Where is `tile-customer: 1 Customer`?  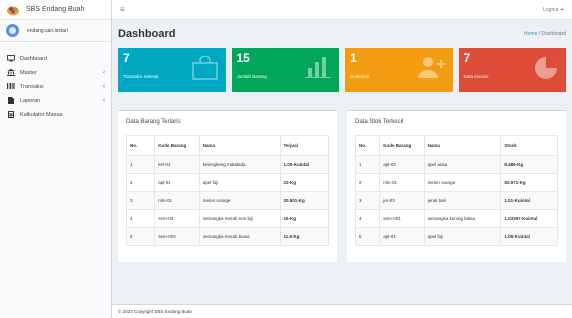
tile-customer: 1 Customer is located at coordinates (399, 70).